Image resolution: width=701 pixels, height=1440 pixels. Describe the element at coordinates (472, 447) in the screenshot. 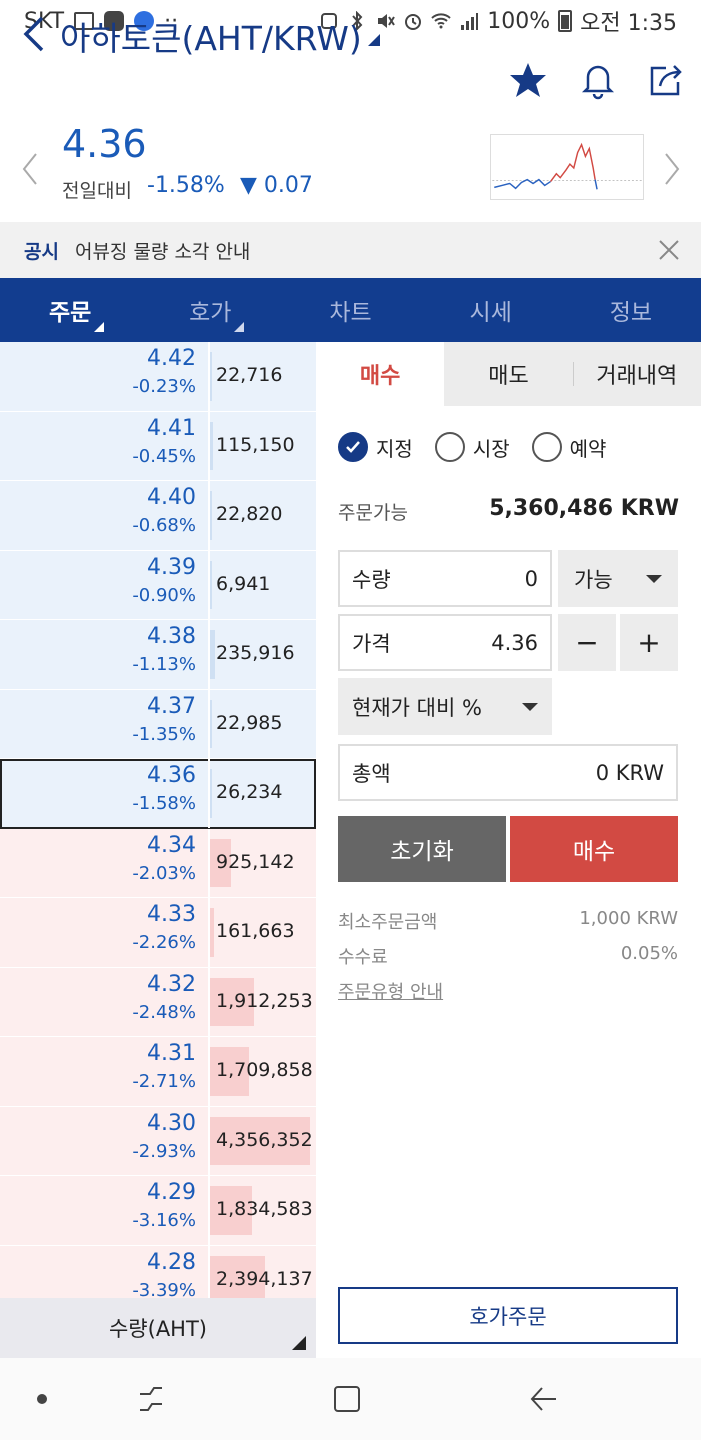

I see `radio-market: 시장` at that location.